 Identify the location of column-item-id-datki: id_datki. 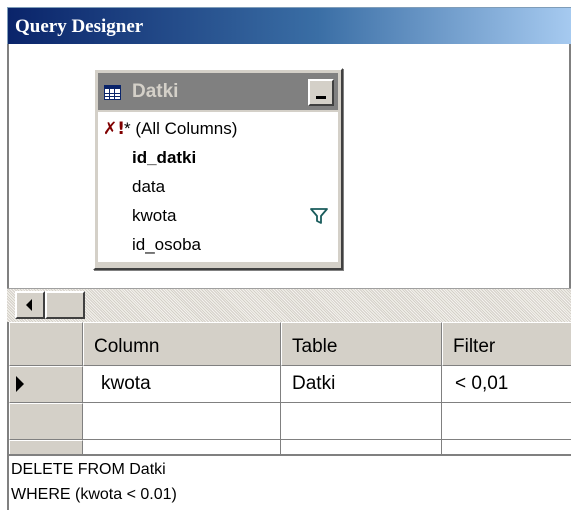
(218, 158).